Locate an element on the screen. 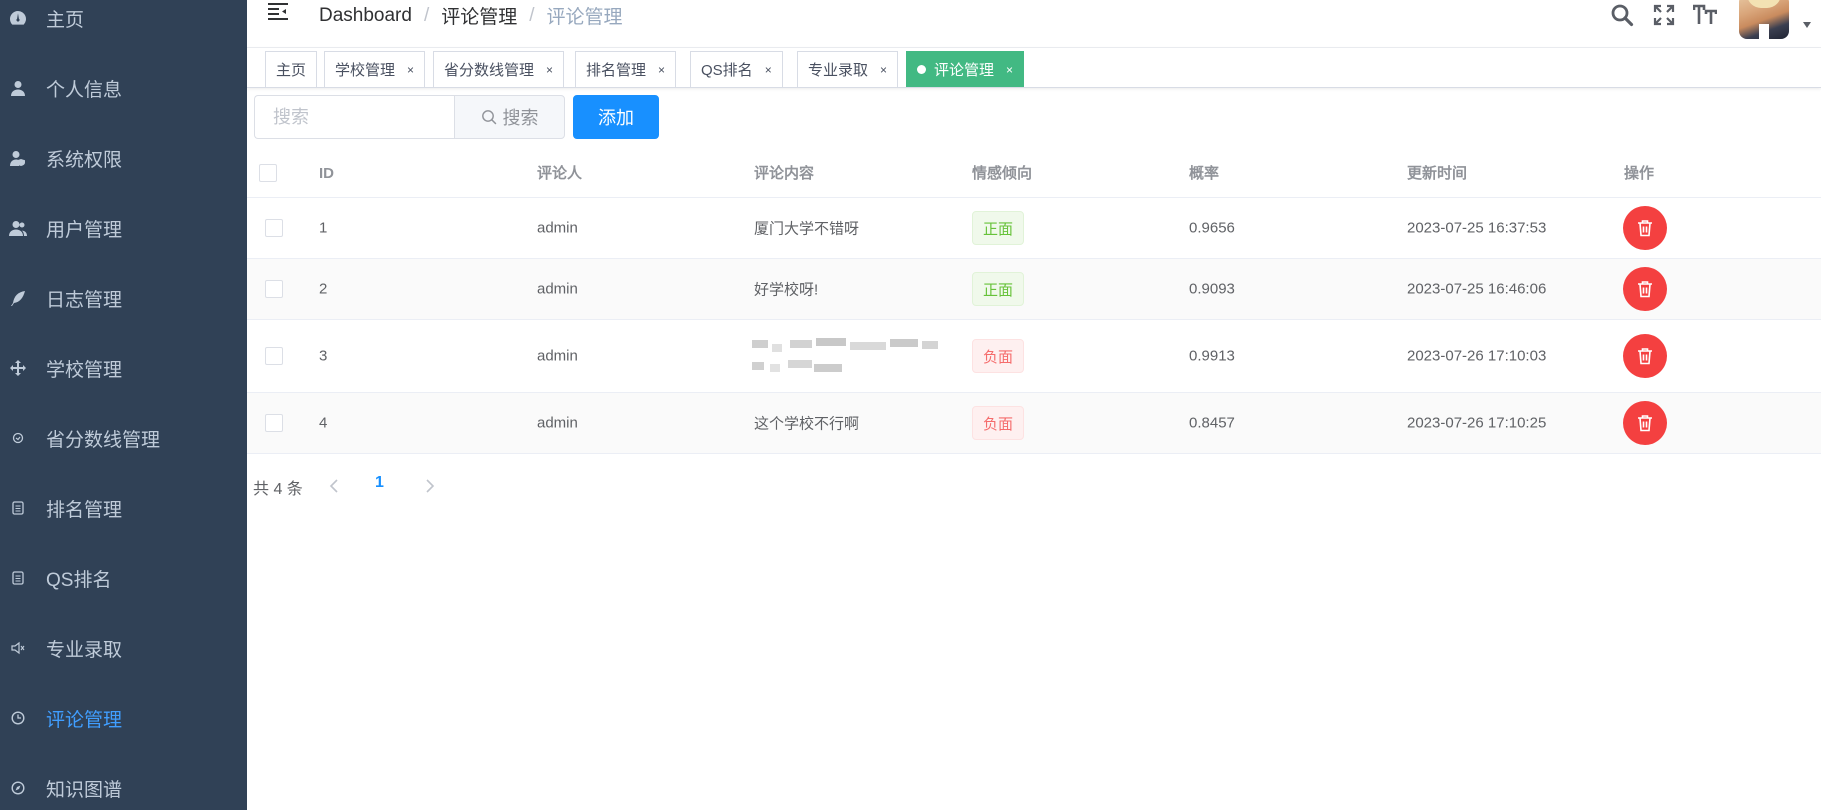 Image resolution: width=1821 pixels, height=810 pixels. sidebar-item-profile: 个人信息 is located at coordinates (123, 88).